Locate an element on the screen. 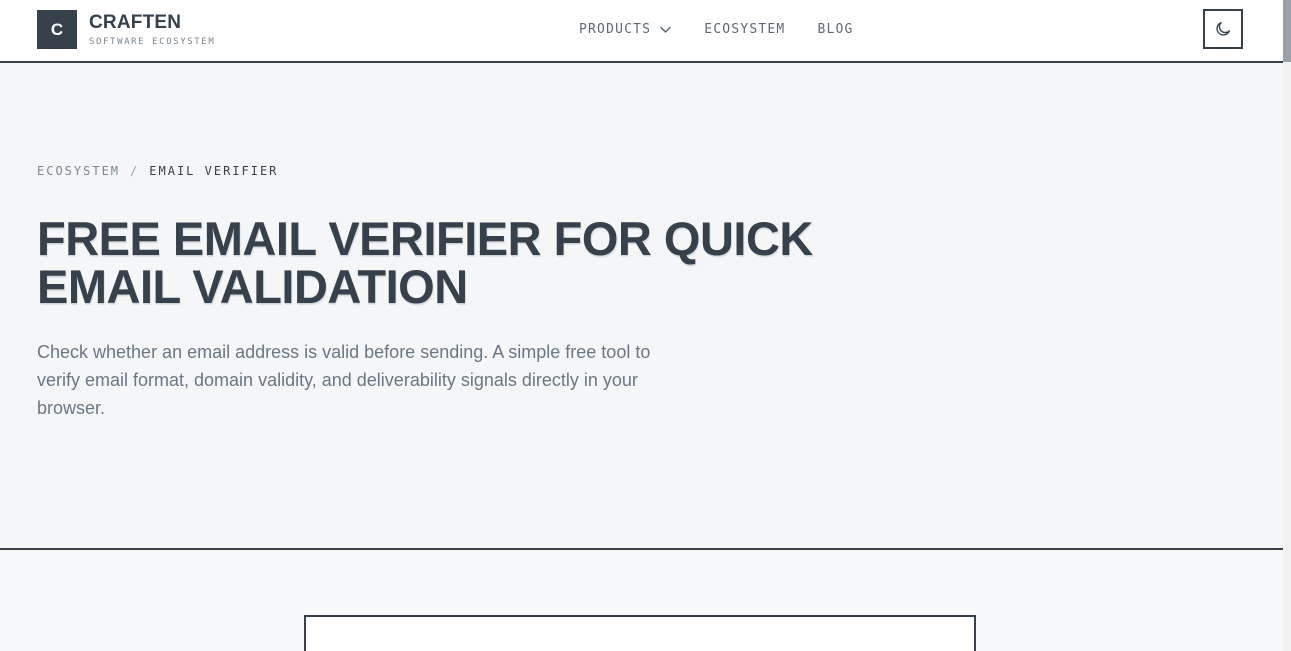  moon-icon is located at coordinates (1223, 28).